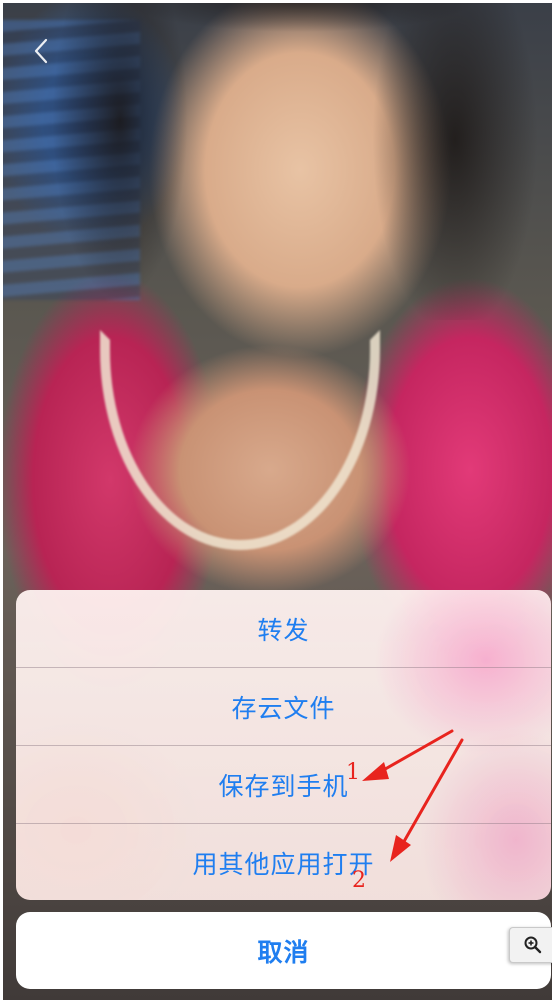 This screenshot has width=555, height=1003. What do you see at coordinates (283, 628) in the screenshot?
I see `forward-button: 转发` at bounding box center [283, 628].